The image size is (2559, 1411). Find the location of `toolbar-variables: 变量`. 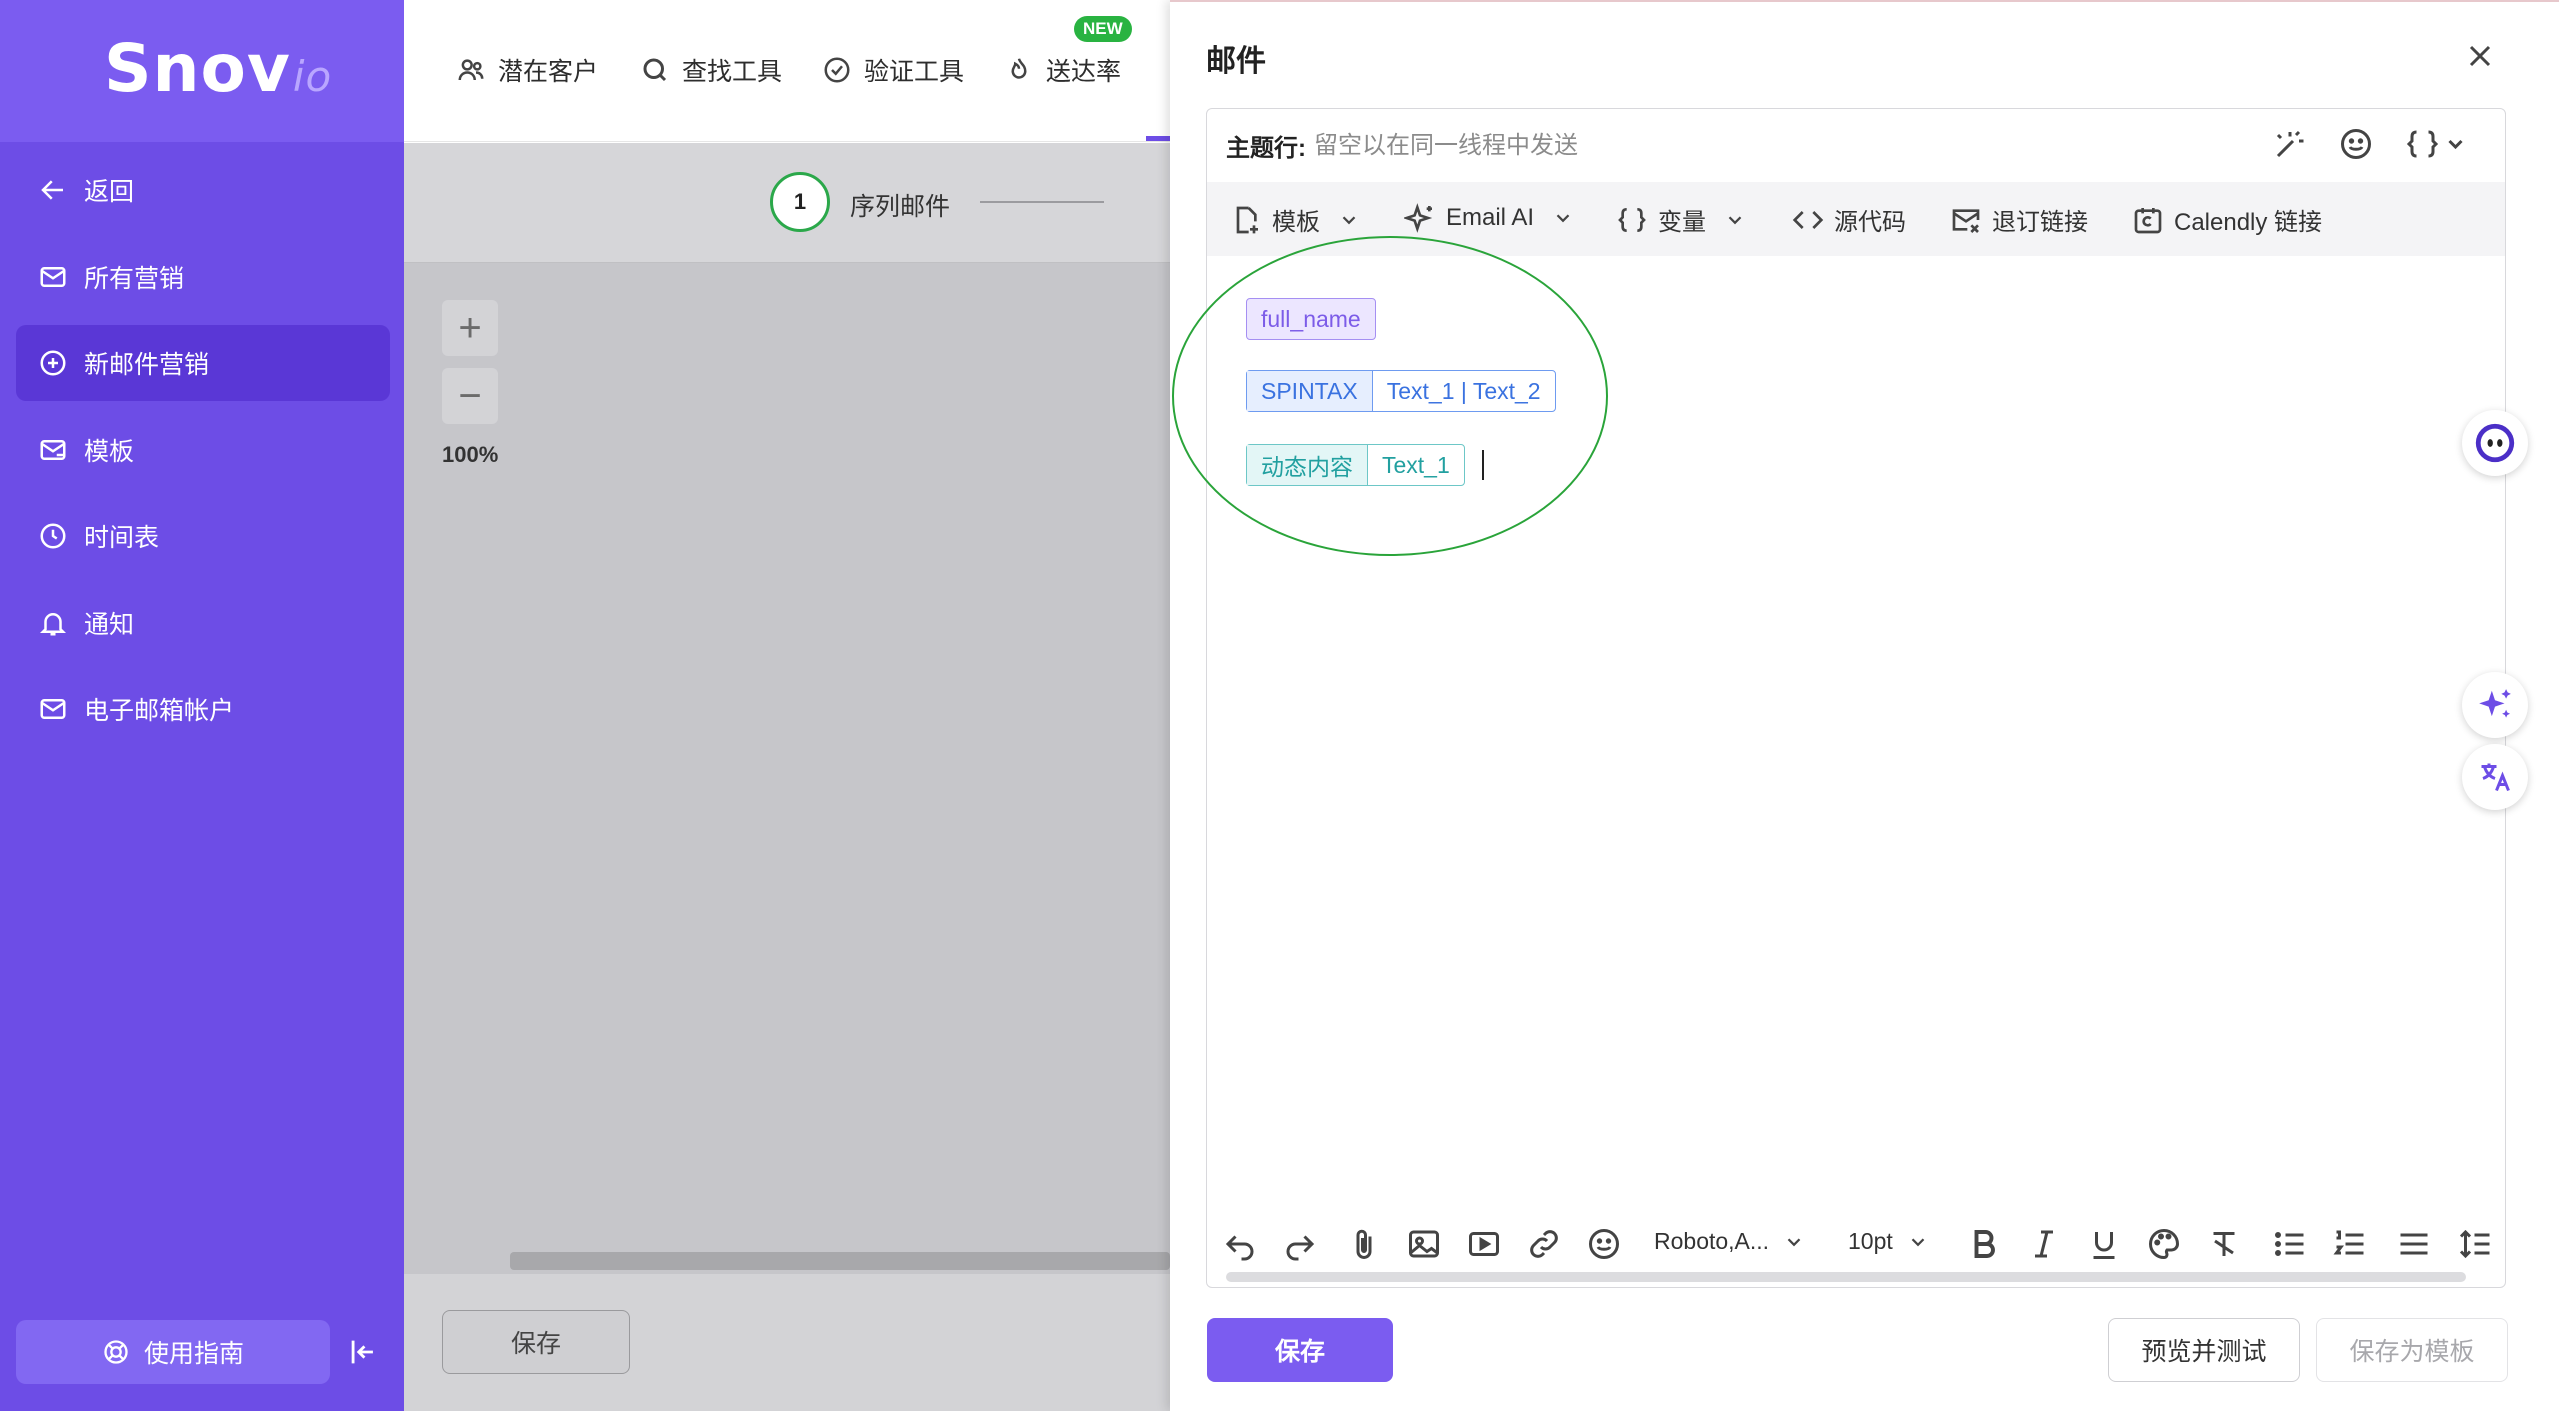

toolbar-variables: 变量 is located at coordinates (1681, 219).